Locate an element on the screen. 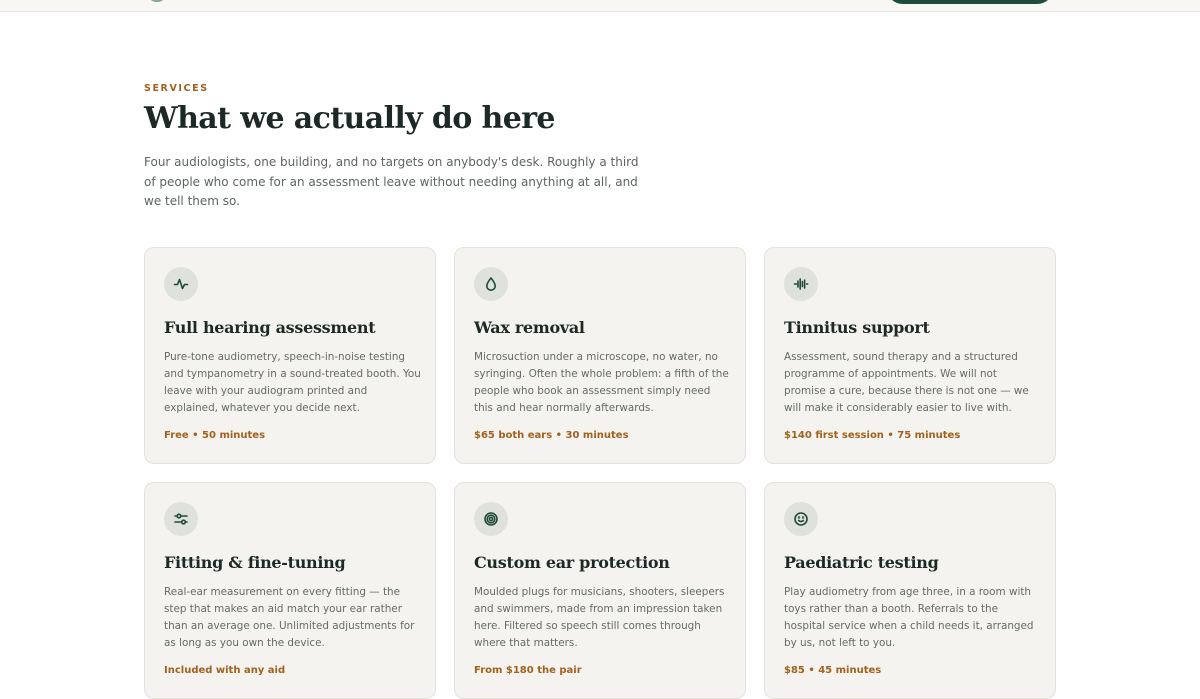  smile-icon is located at coordinates (801, 519).